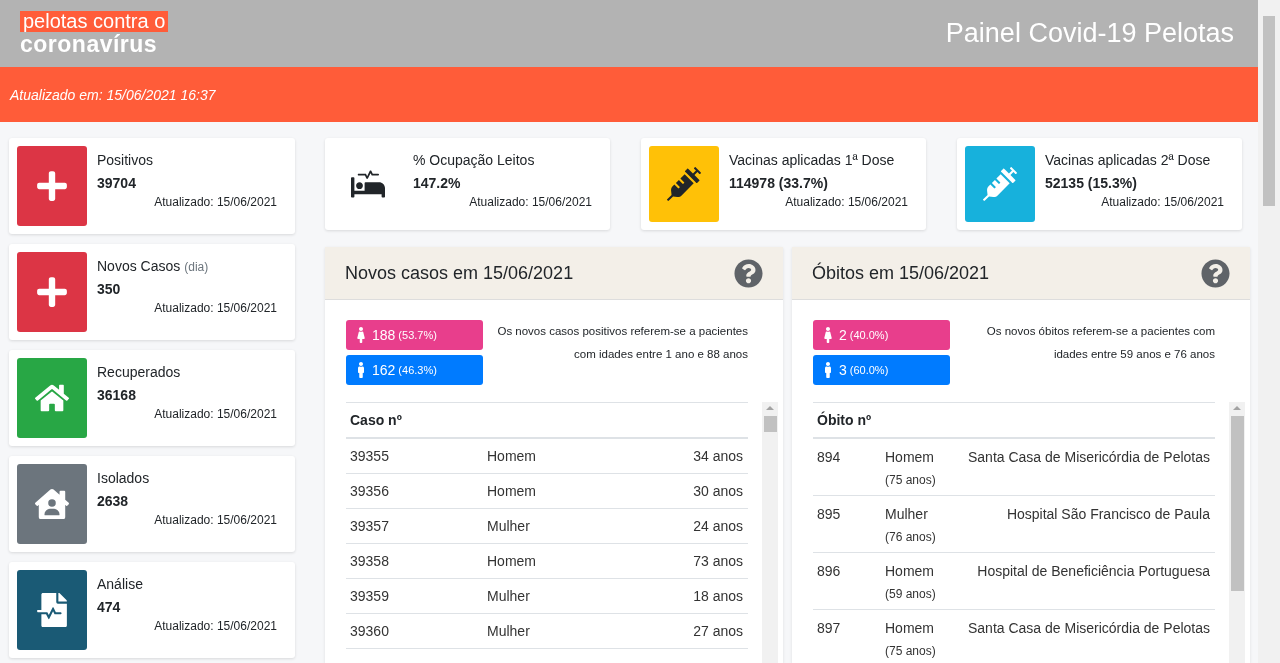 The image size is (1280, 663). I want to click on page-title: Painel Covid-19 Pelotas, so click(1089, 33).